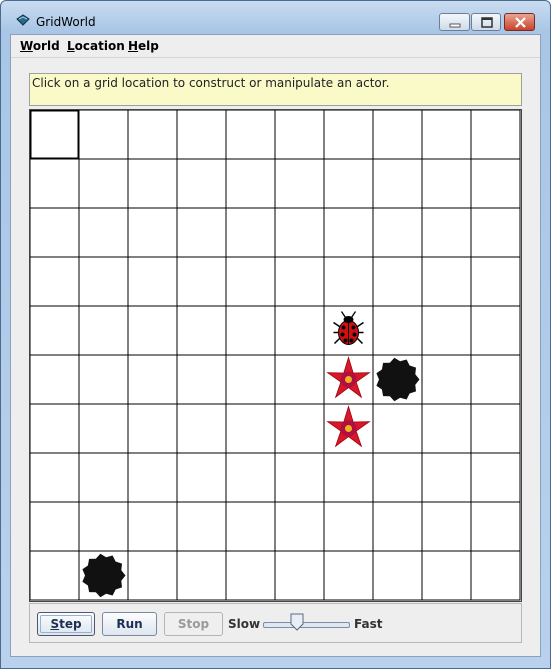 The image size is (551, 669). I want to click on run-button: Run, so click(129, 624).